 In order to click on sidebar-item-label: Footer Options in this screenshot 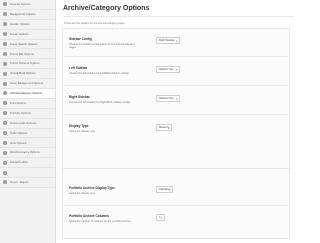, I will do `click(19, 33)`.